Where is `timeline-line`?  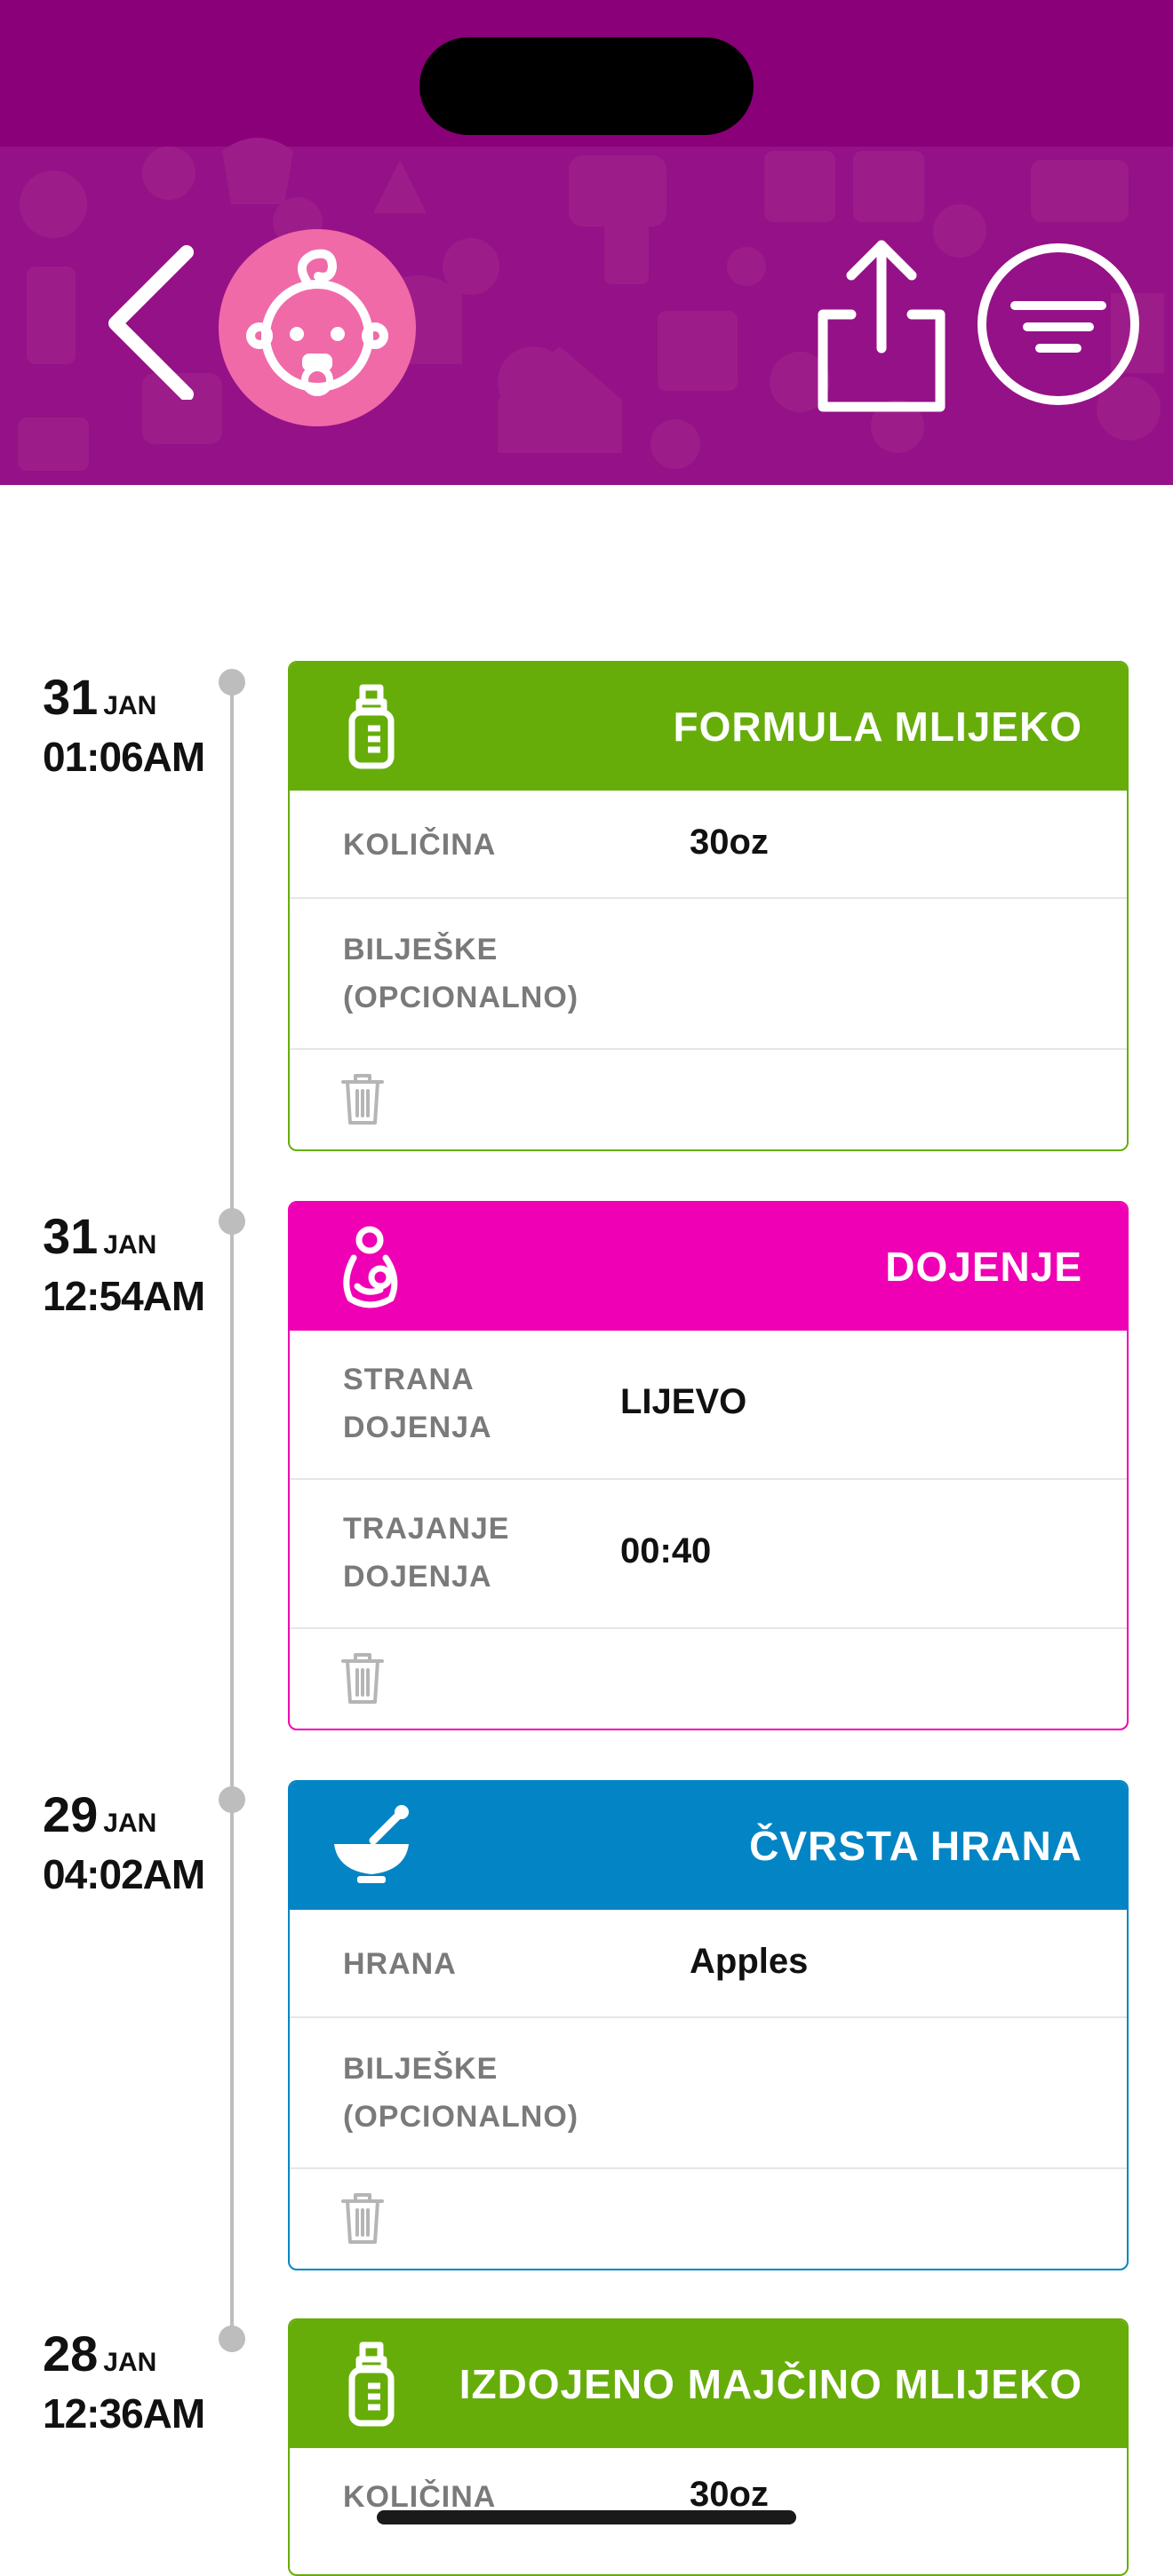
timeline-line is located at coordinates (232, 1511).